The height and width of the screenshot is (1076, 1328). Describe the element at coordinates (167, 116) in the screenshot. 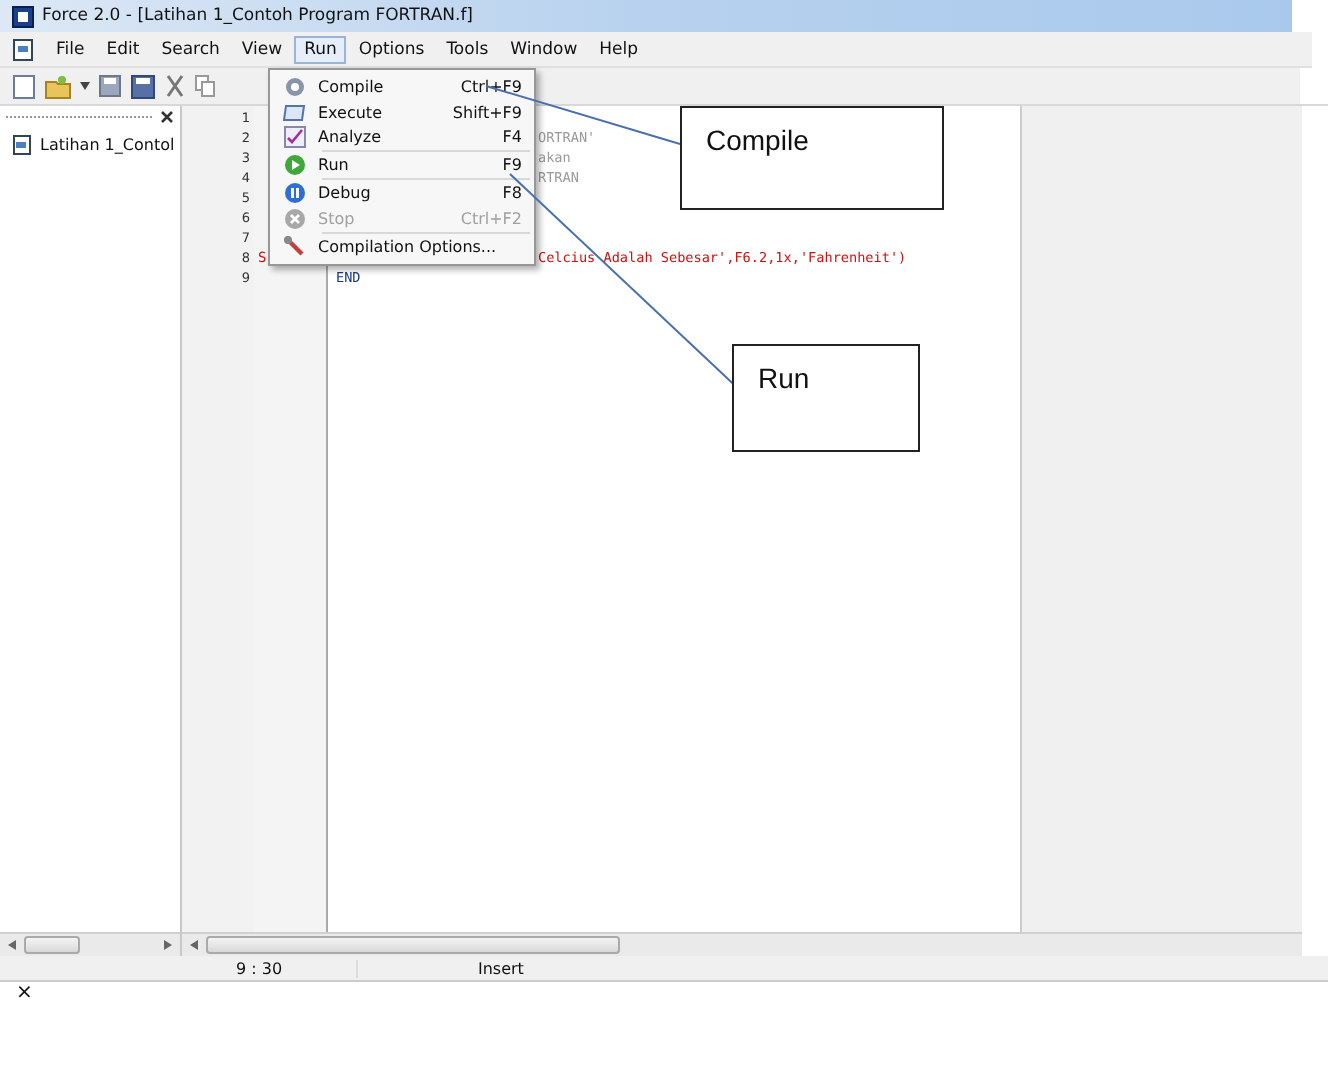

I see `close-icon` at that location.